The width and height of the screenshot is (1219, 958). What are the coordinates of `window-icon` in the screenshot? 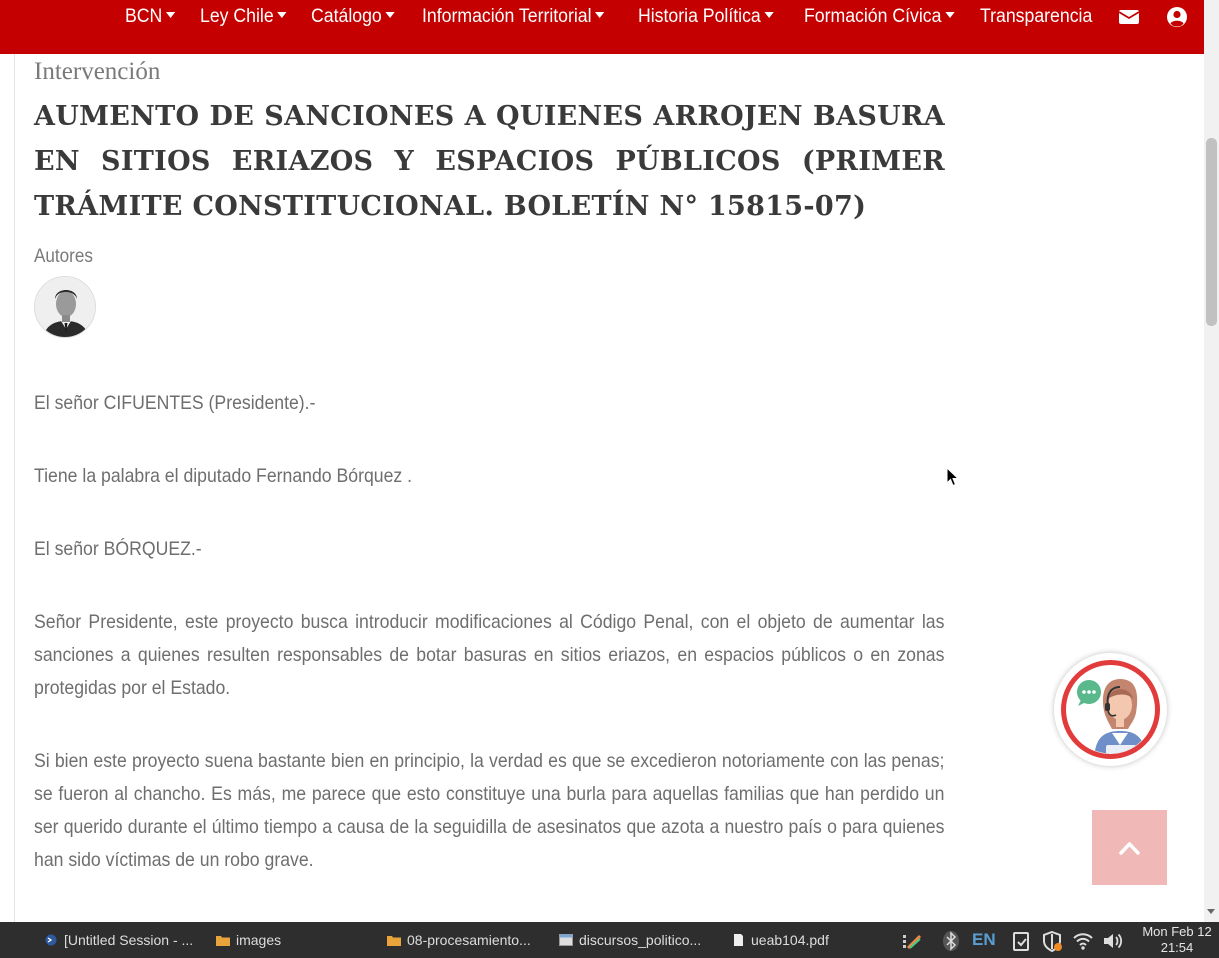 It's located at (566, 940).